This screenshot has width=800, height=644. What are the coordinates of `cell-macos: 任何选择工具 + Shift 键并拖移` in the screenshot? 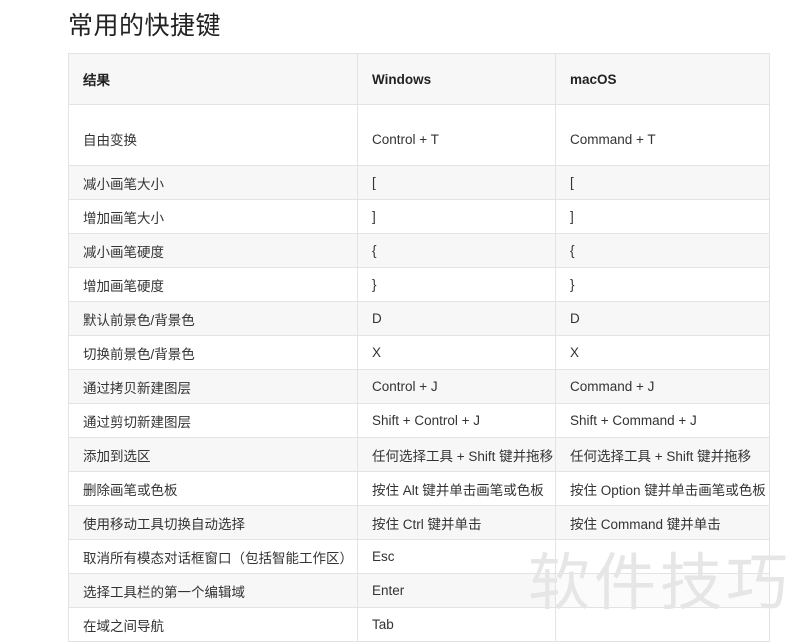 It's located at (662, 454).